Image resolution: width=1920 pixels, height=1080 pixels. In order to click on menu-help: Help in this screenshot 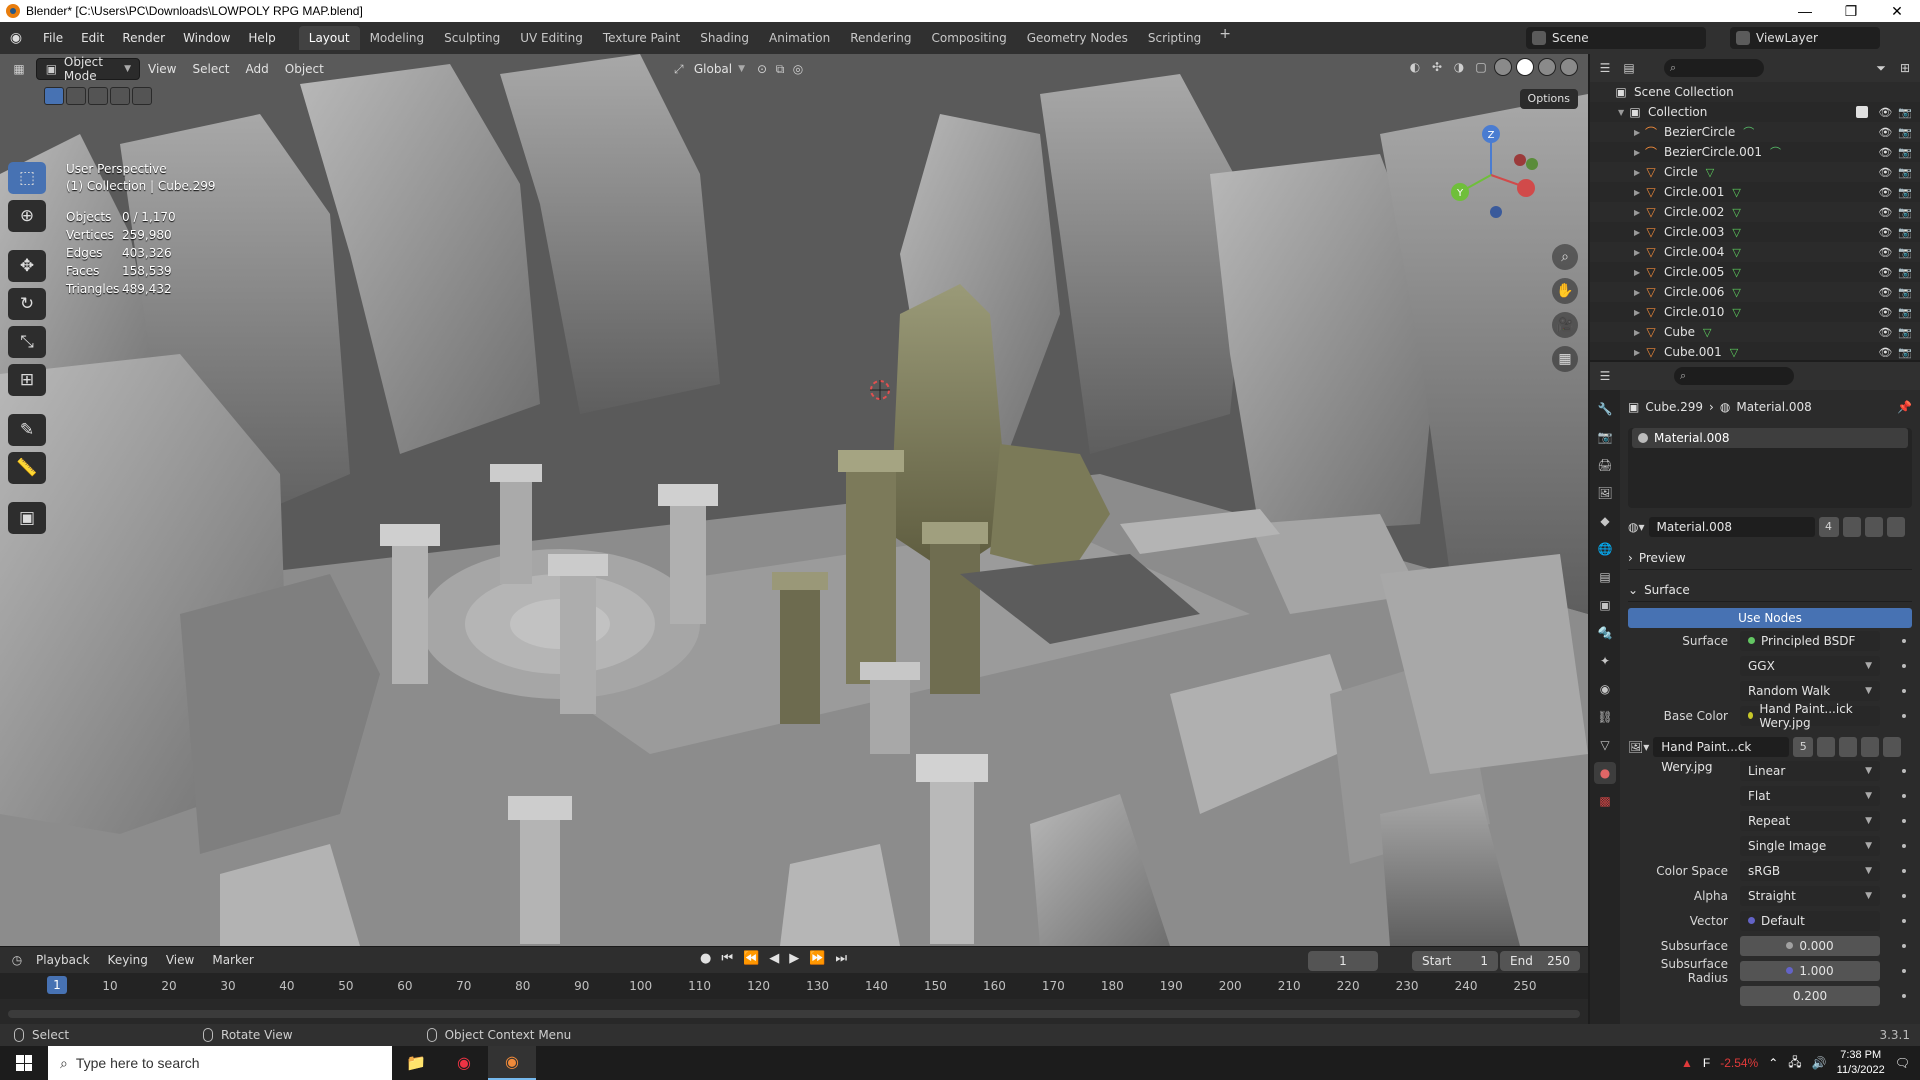, I will do `click(261, 38)`.